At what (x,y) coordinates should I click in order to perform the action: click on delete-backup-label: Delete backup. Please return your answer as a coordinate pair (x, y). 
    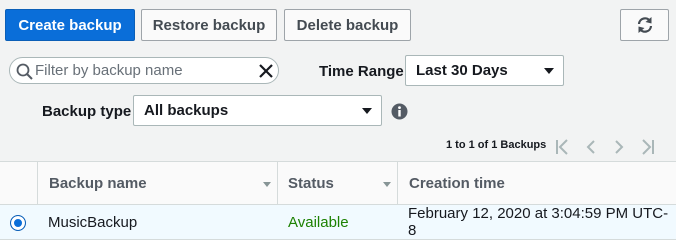
    Looking at the image, I should click on (347, 25).